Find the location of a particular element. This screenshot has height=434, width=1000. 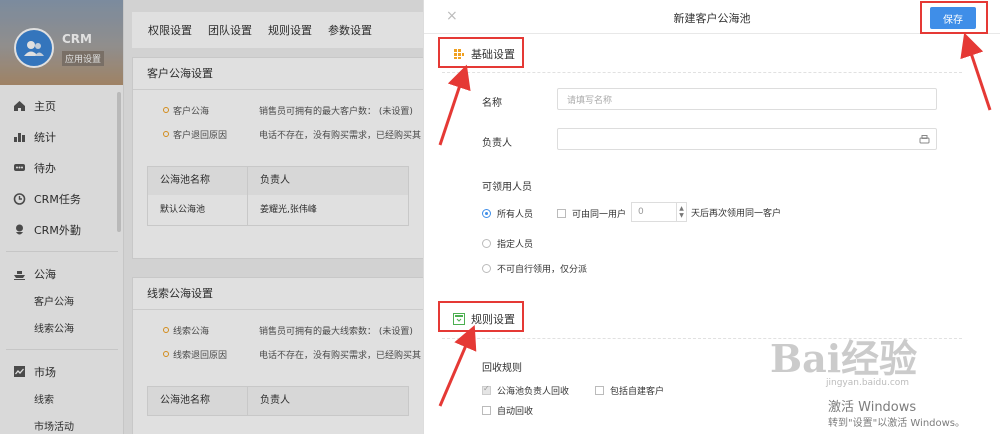

baidu-watermark: Bai经验 is located at coordinates (844, 358).